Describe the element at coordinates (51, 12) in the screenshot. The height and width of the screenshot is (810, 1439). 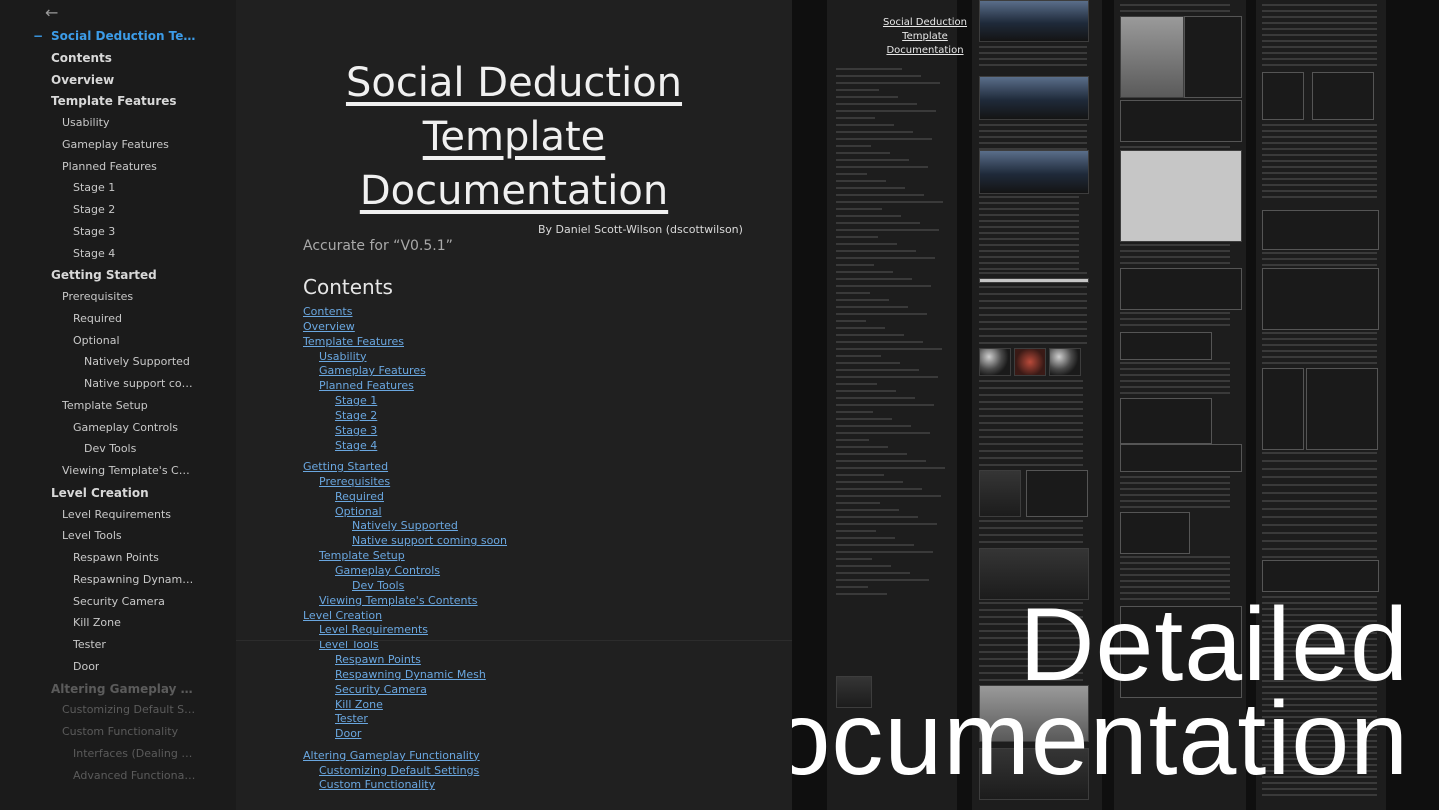
I see `back-arrow-icon: ←` at that location.